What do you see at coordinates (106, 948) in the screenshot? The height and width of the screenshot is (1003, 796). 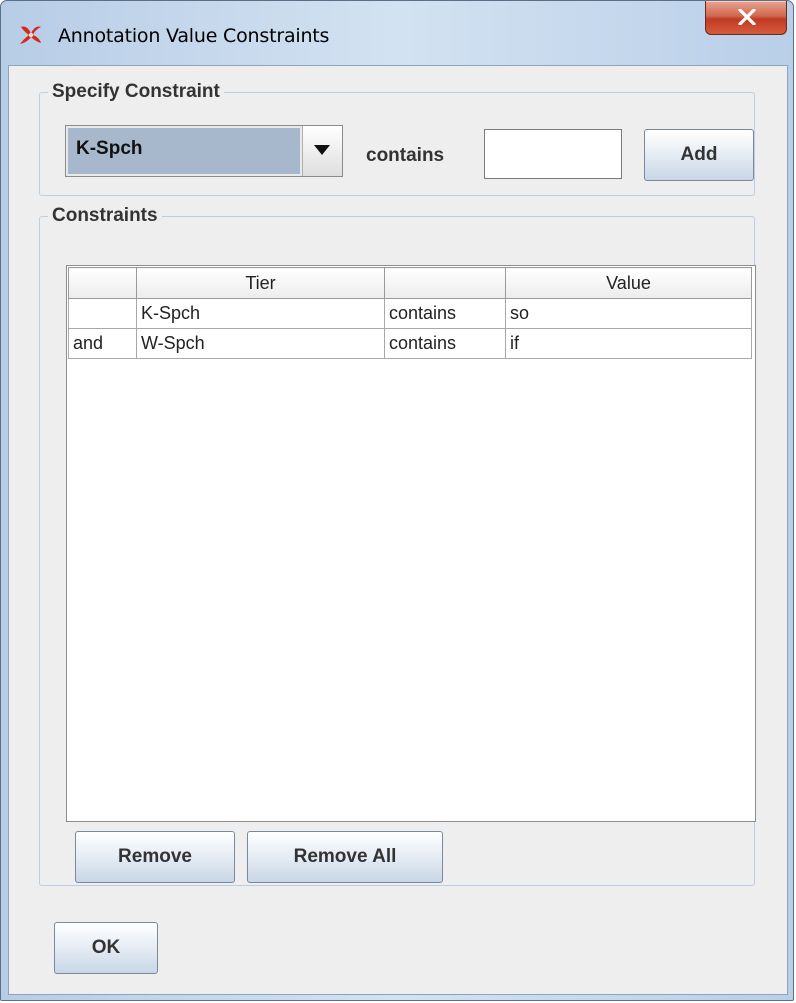 I see `ok-button: OK` at bounding box center [106, 948].